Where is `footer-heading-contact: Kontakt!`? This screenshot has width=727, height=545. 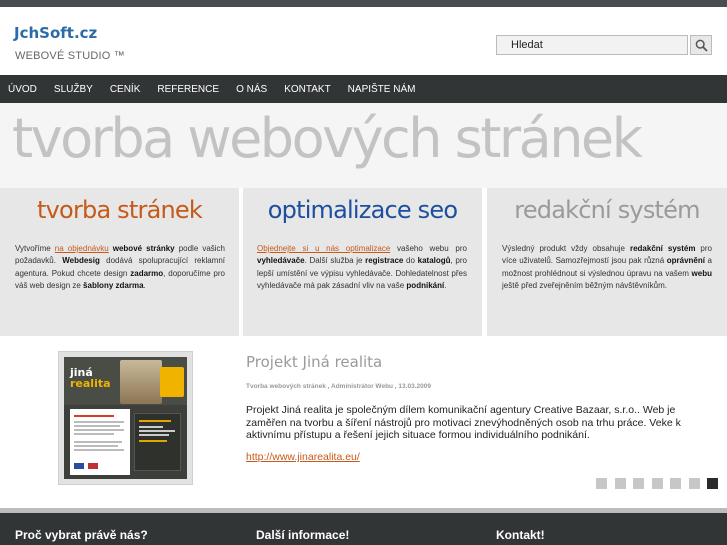 footer-heading-contact: Kontakt! is located at coordinates (520, 535).